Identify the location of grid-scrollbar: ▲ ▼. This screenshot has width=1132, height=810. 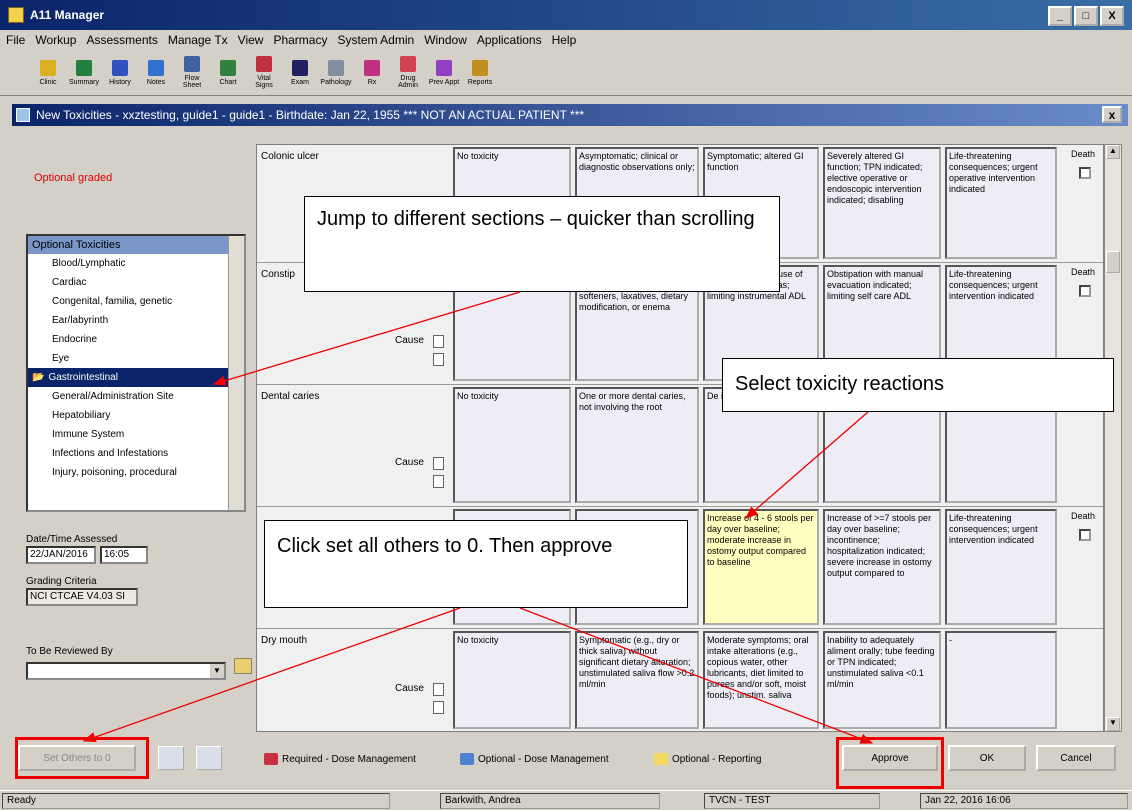
(1113, 438).